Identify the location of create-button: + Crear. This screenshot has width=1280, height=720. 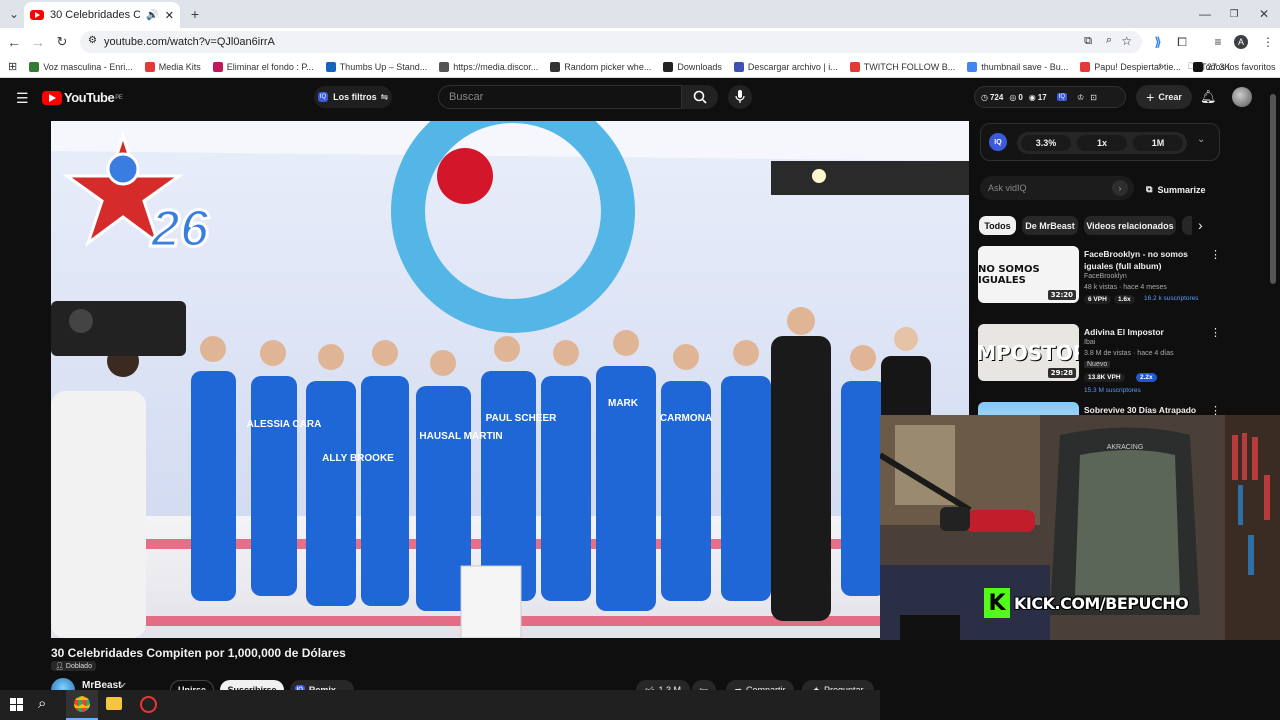
(1164, 97).